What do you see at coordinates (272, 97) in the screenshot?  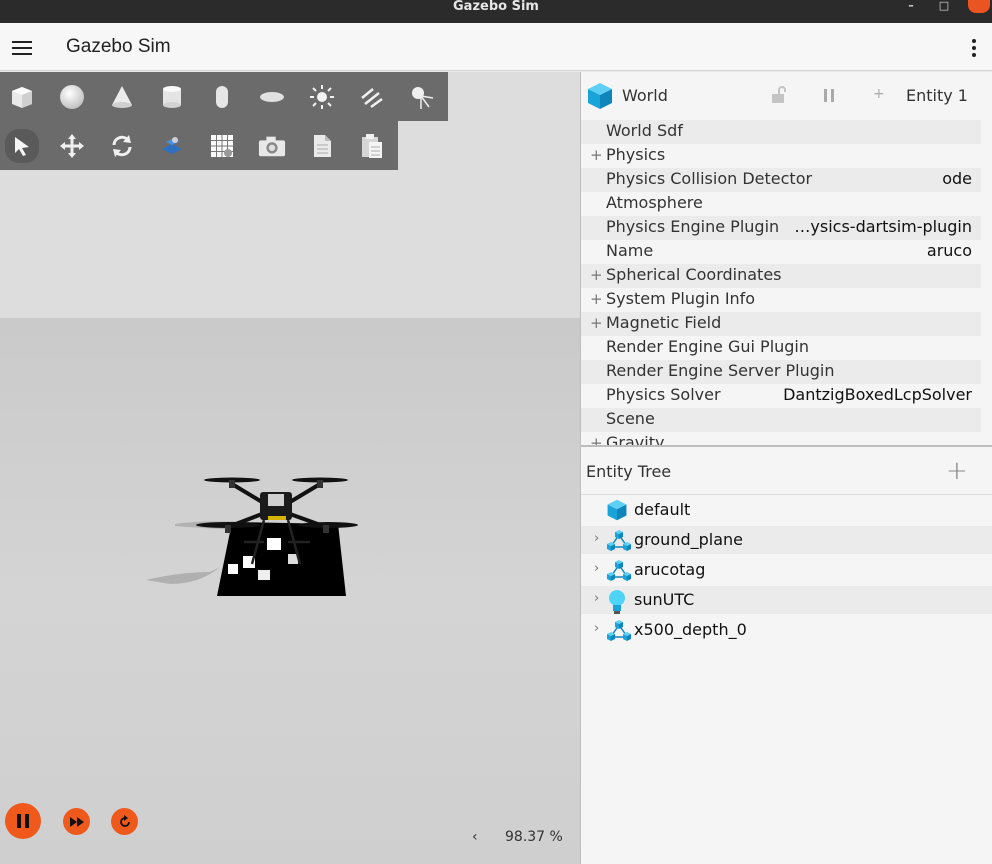 I see `ellipsoid-shape-icon` at bounding box center [272, 97].